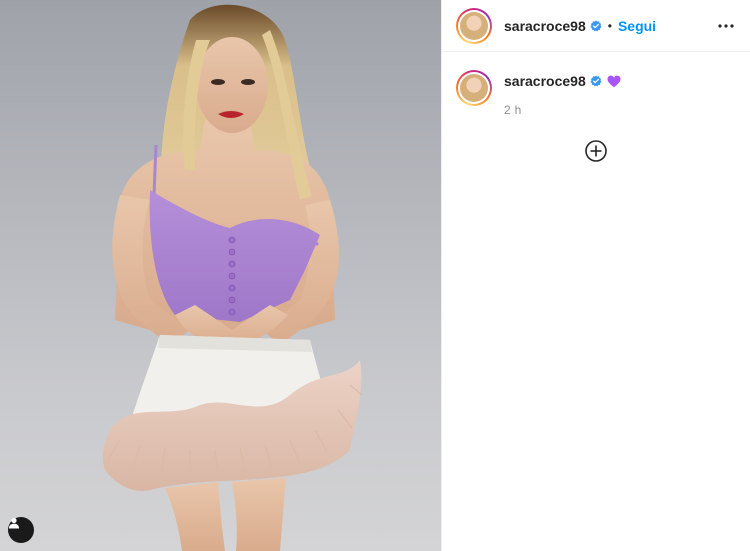  I want to click on load-more-comments-button, so click(596, 151).